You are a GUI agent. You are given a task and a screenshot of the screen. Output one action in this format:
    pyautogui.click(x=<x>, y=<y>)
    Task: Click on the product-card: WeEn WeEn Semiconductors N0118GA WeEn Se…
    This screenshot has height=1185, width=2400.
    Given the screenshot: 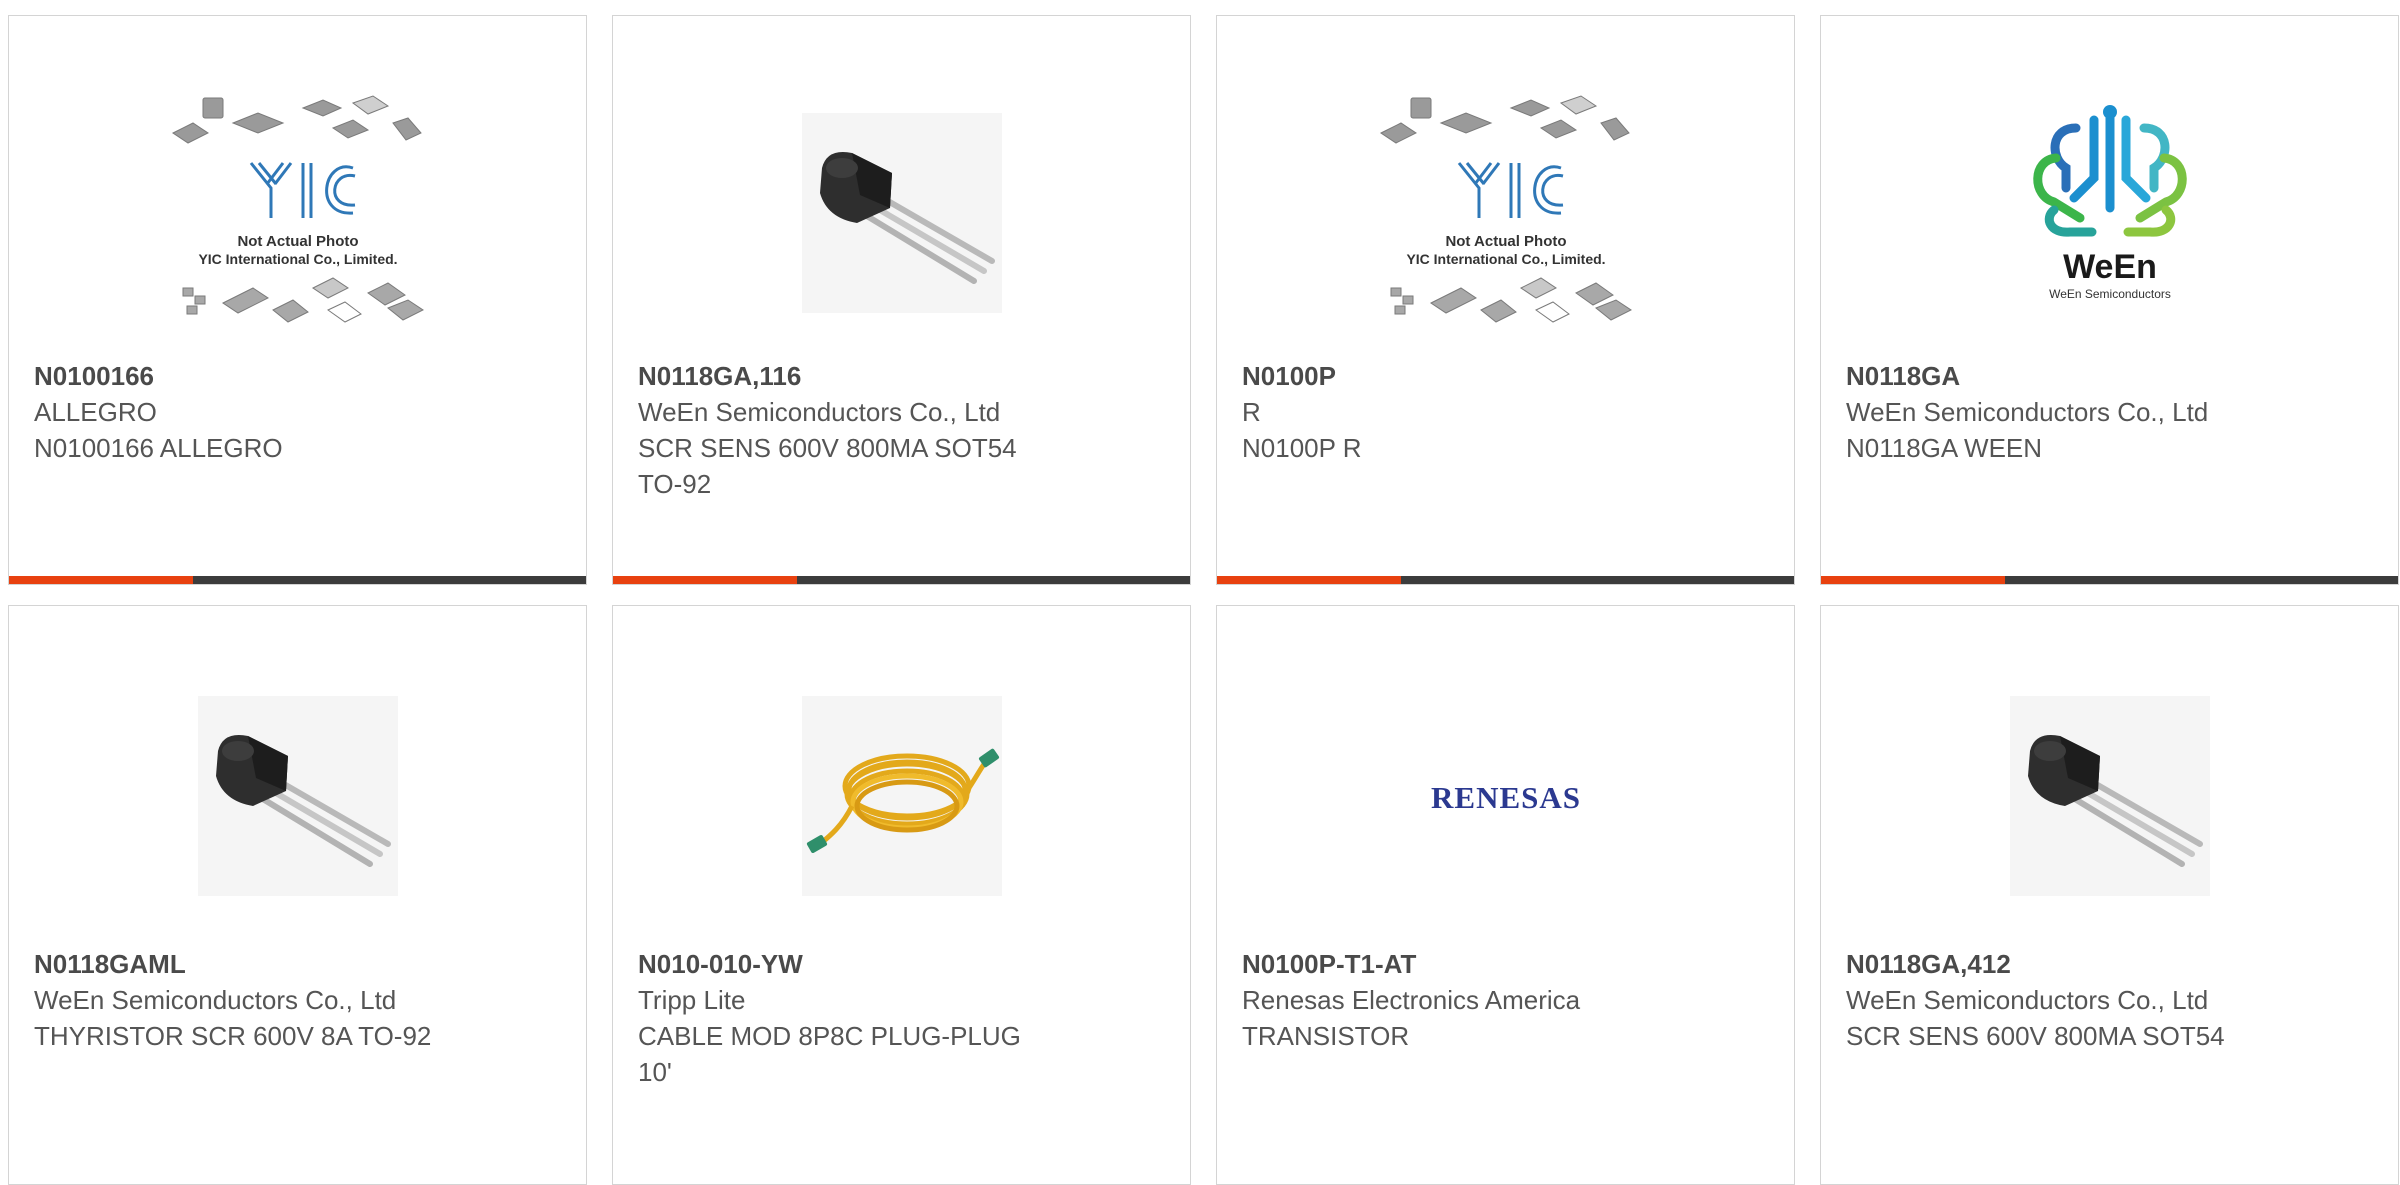 What is the action you would take?
    pyautogui.click(x=2109, y=300)
    